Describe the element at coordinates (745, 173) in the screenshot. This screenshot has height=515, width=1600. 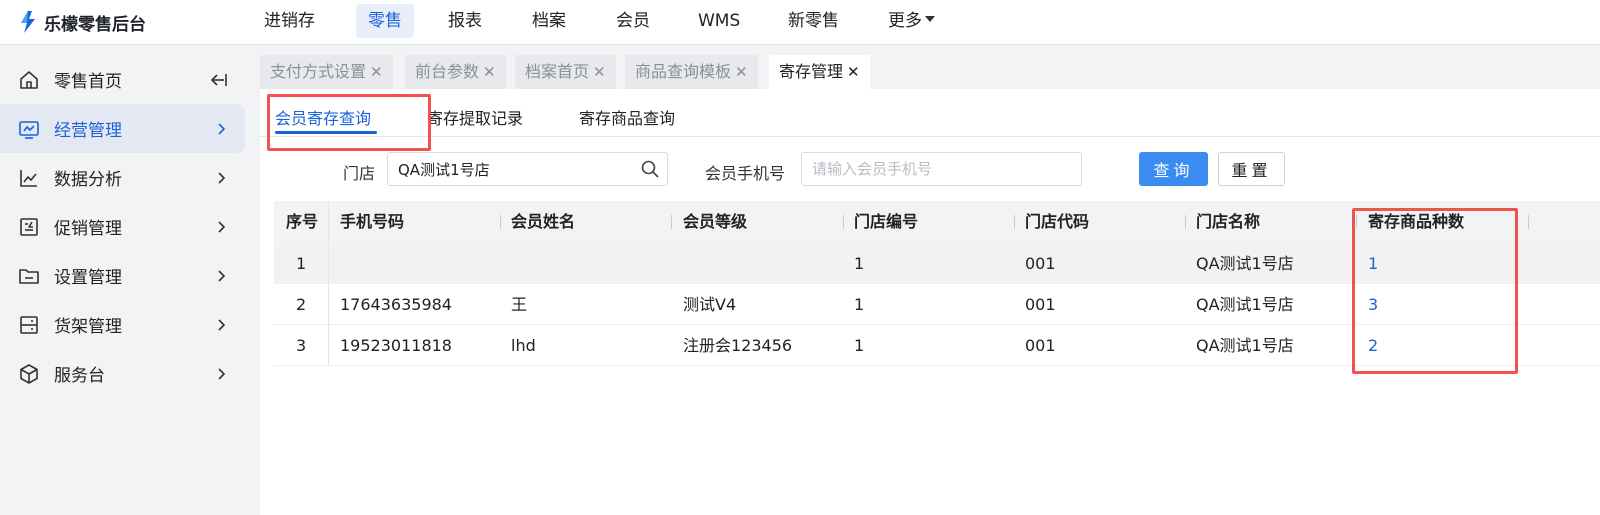
I see `member-phone-label: 会员手机号` at that location.